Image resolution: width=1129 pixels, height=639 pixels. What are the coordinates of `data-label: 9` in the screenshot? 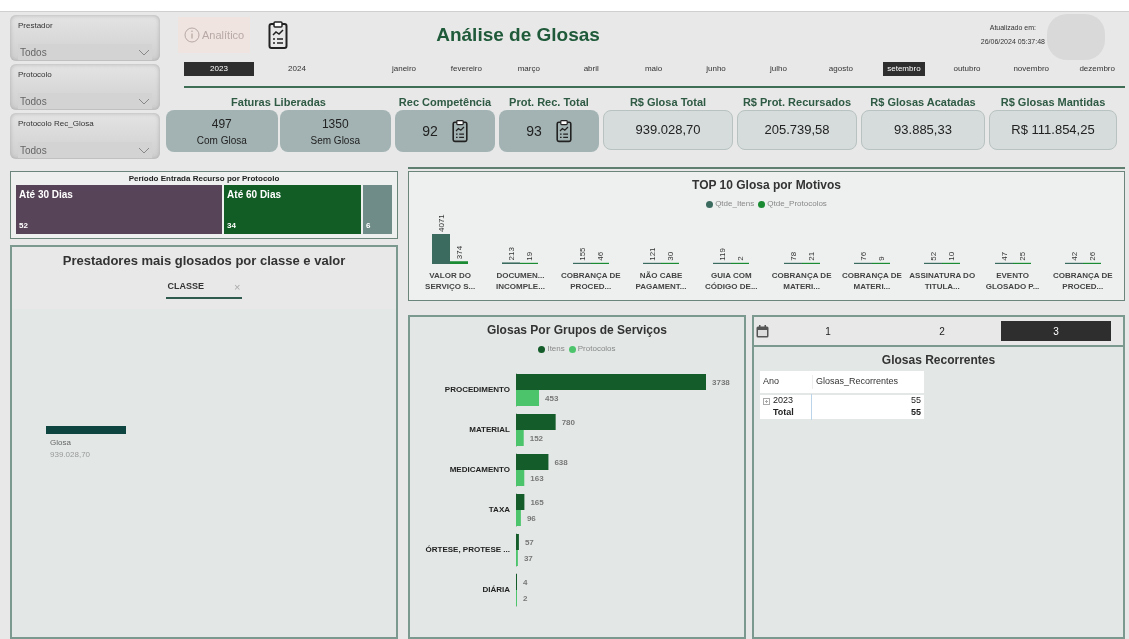 It's located at (881, 258).